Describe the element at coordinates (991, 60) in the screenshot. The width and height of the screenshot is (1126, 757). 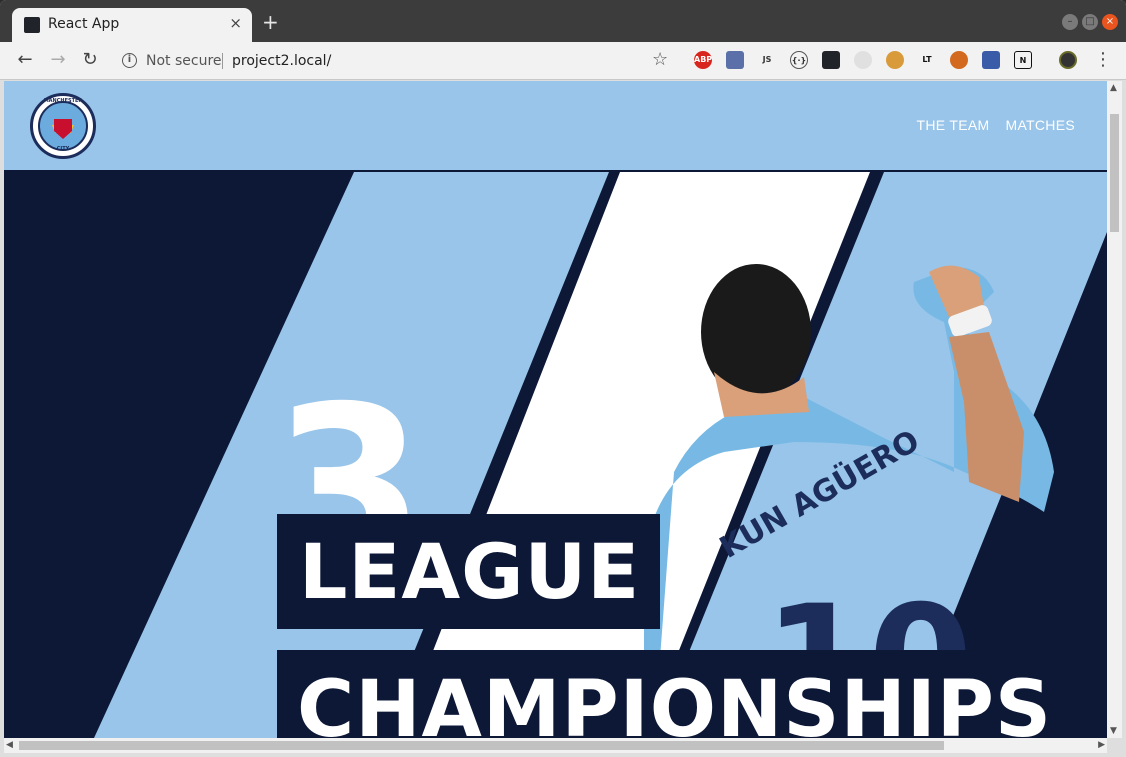
I see `save-icon` at that location.